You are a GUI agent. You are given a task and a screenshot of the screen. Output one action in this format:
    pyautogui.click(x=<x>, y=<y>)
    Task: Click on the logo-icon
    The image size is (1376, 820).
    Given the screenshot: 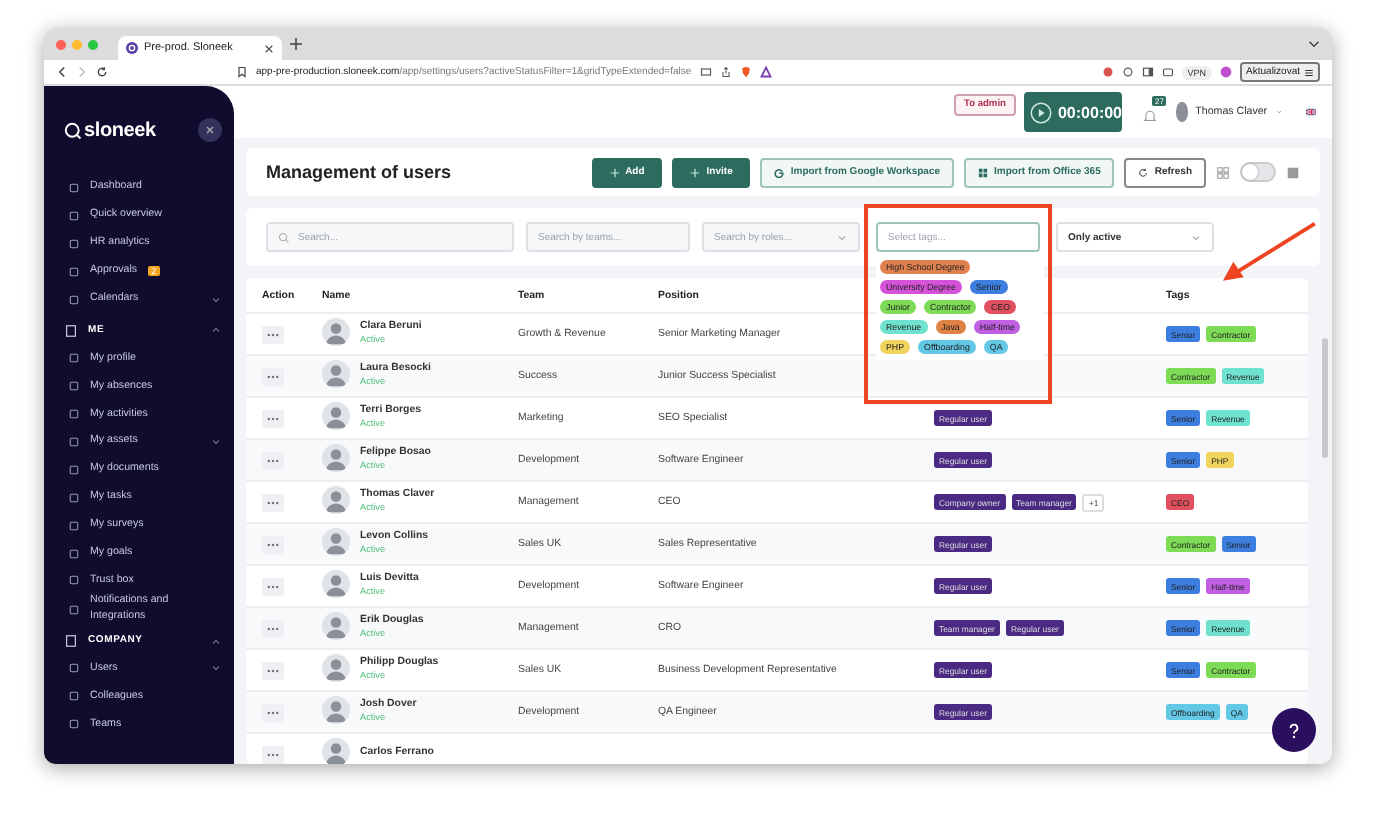 What is the action you would take?
    pyautogui.click(x=73, y=130)
    